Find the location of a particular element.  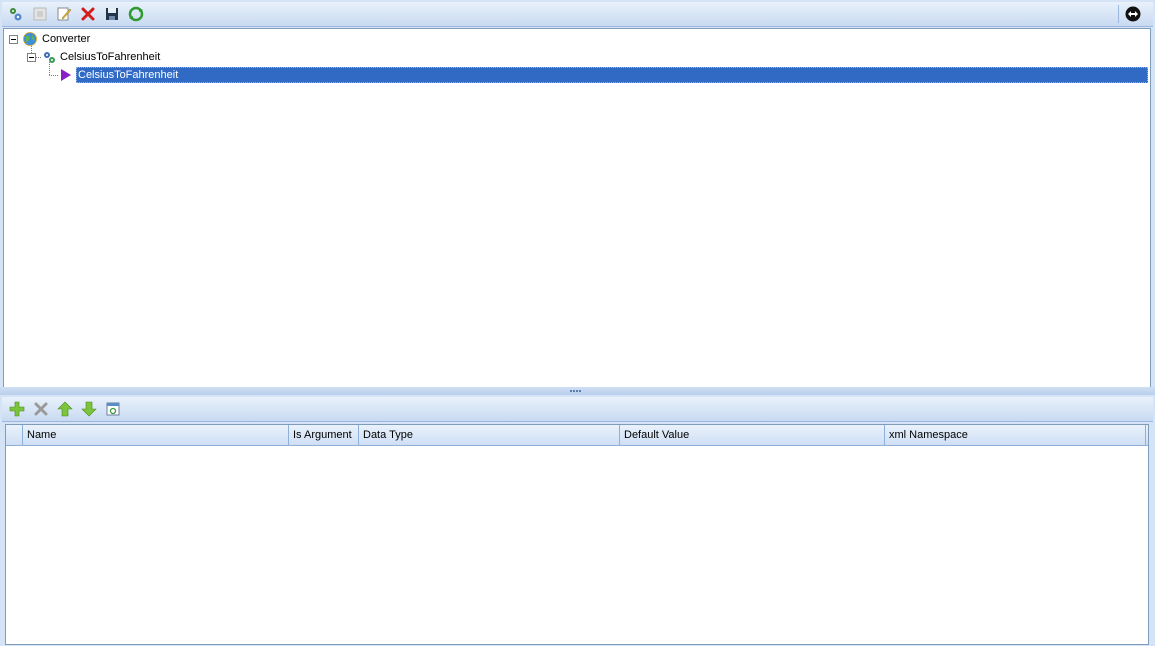

delete-button is located at coordinates (88, 14).